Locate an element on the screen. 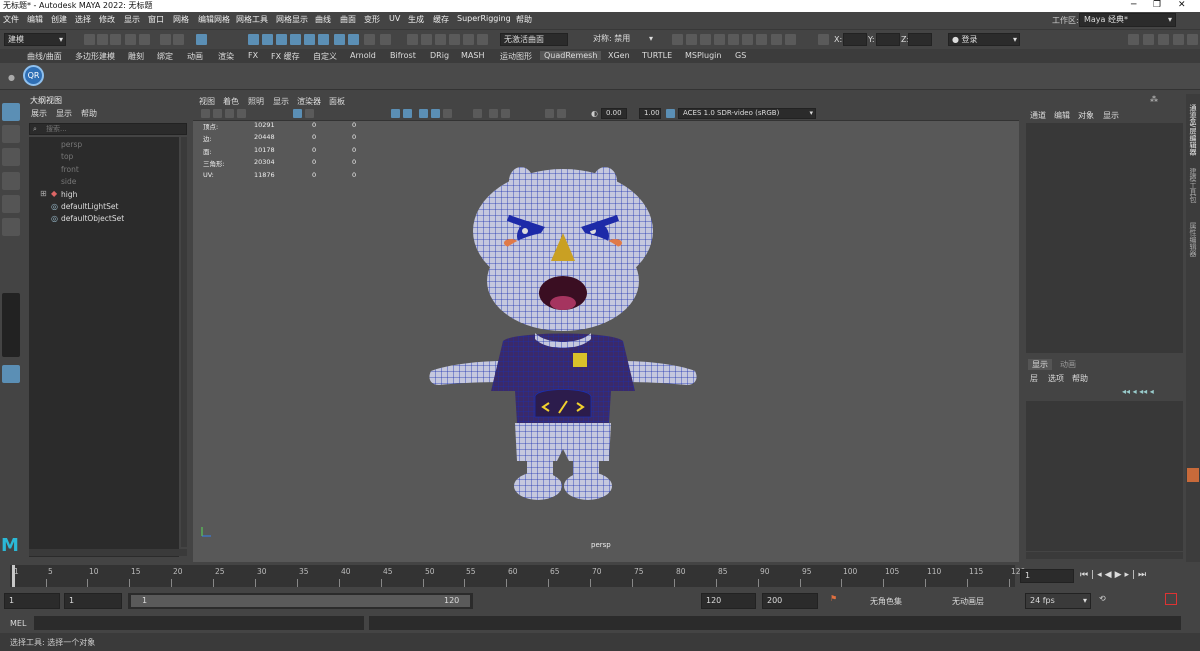 This screenshot has width=1200, height=651. new-layer-icon: ◂◂ ◂ ◂◂ ◂ is located at coordinates (1138, 391).